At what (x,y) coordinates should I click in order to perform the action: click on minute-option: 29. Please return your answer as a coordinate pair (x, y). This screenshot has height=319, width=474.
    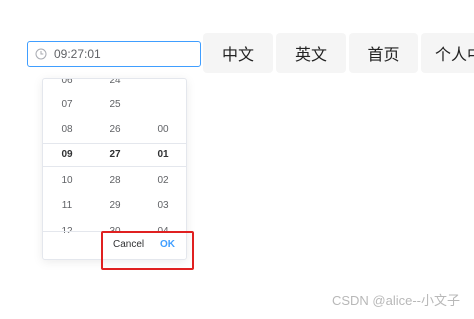
    Looking at the image, I should click on (115, 206).